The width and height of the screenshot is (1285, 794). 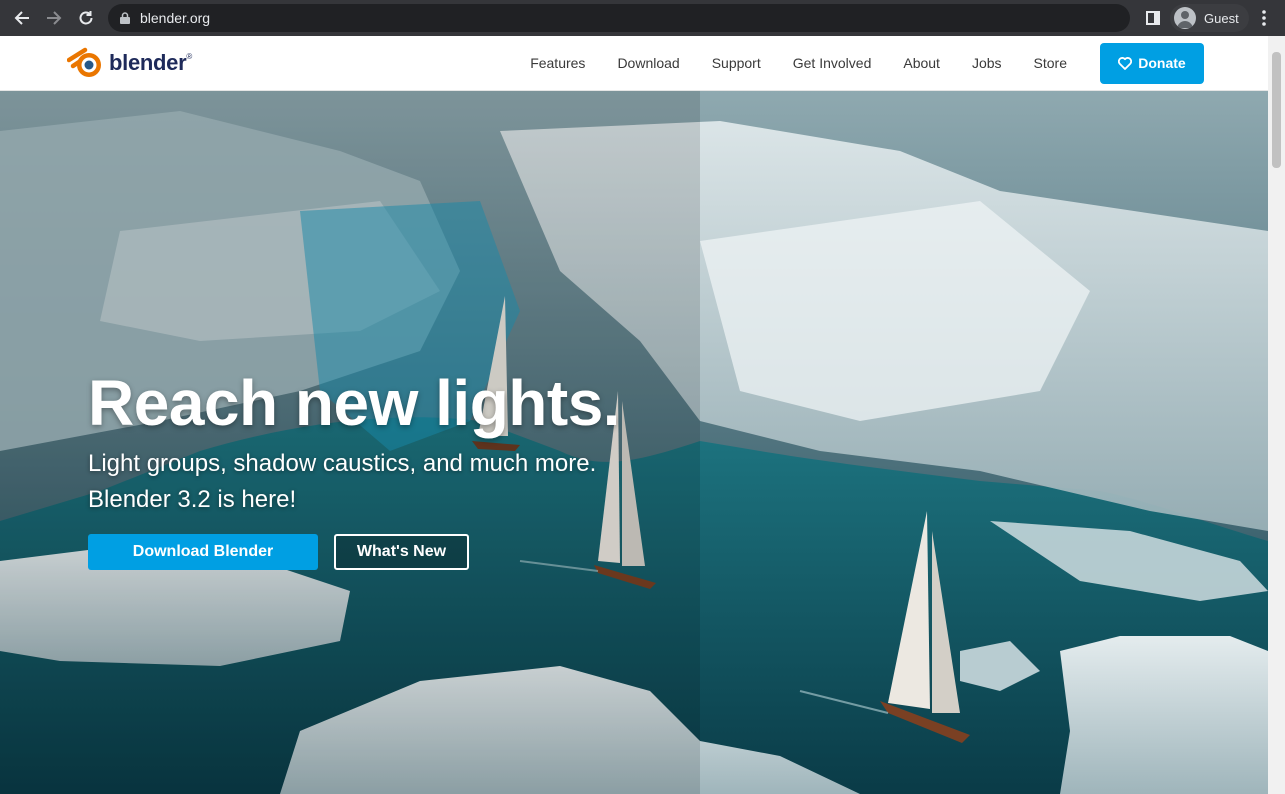 What do you see at coordinates (1276, 110) in the screenshot?
I see `scrollbar-thumb` at bounding box center [1276, 110].